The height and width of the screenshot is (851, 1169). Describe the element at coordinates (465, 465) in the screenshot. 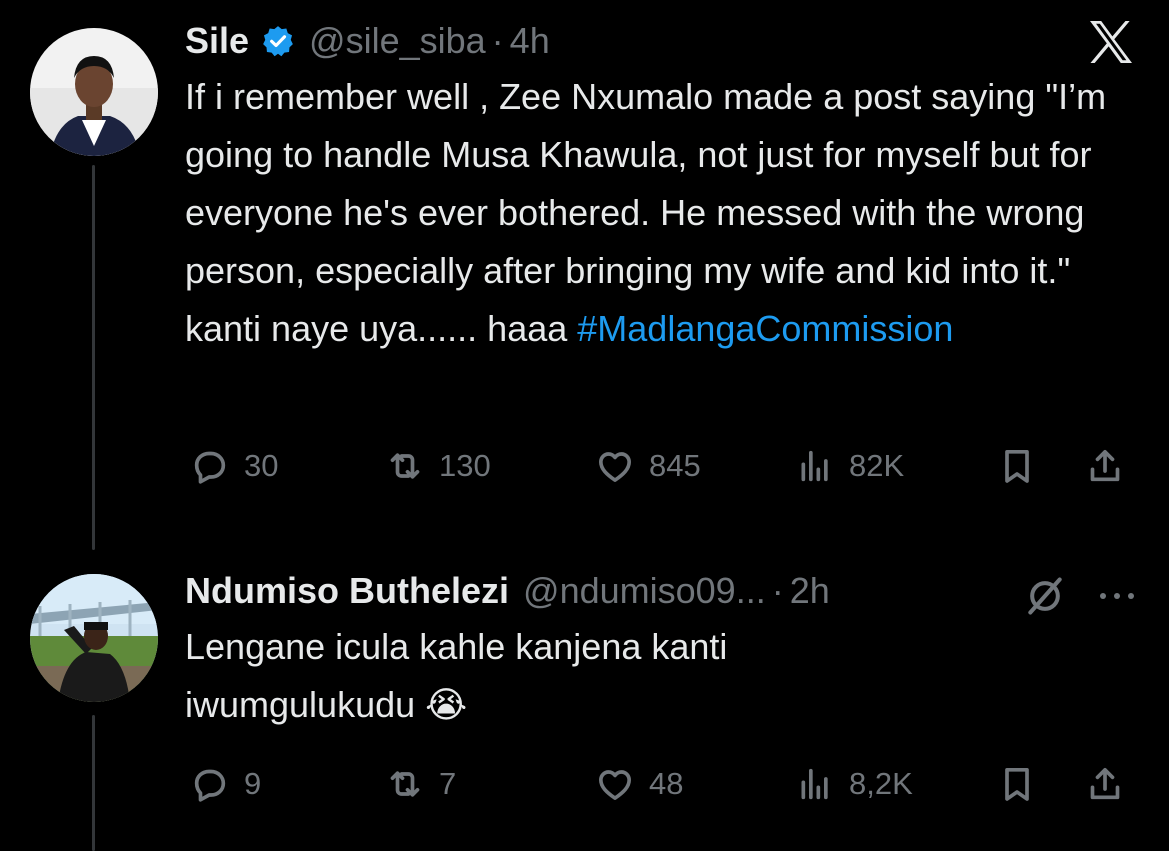

I see `repost-count: 130` at that location.